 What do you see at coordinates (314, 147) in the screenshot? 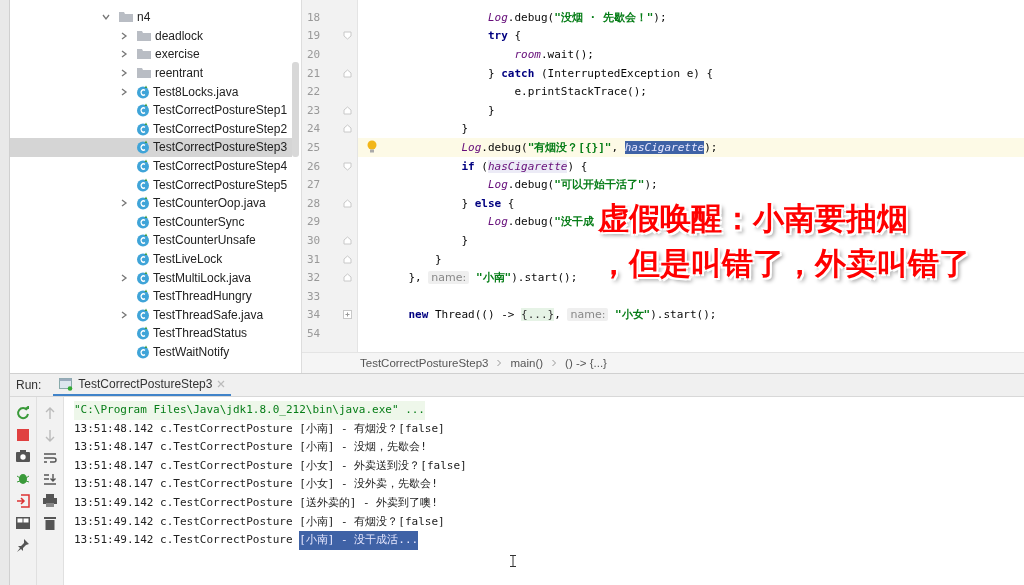
I see `line-number: 25` at bounding box center [314, 147].